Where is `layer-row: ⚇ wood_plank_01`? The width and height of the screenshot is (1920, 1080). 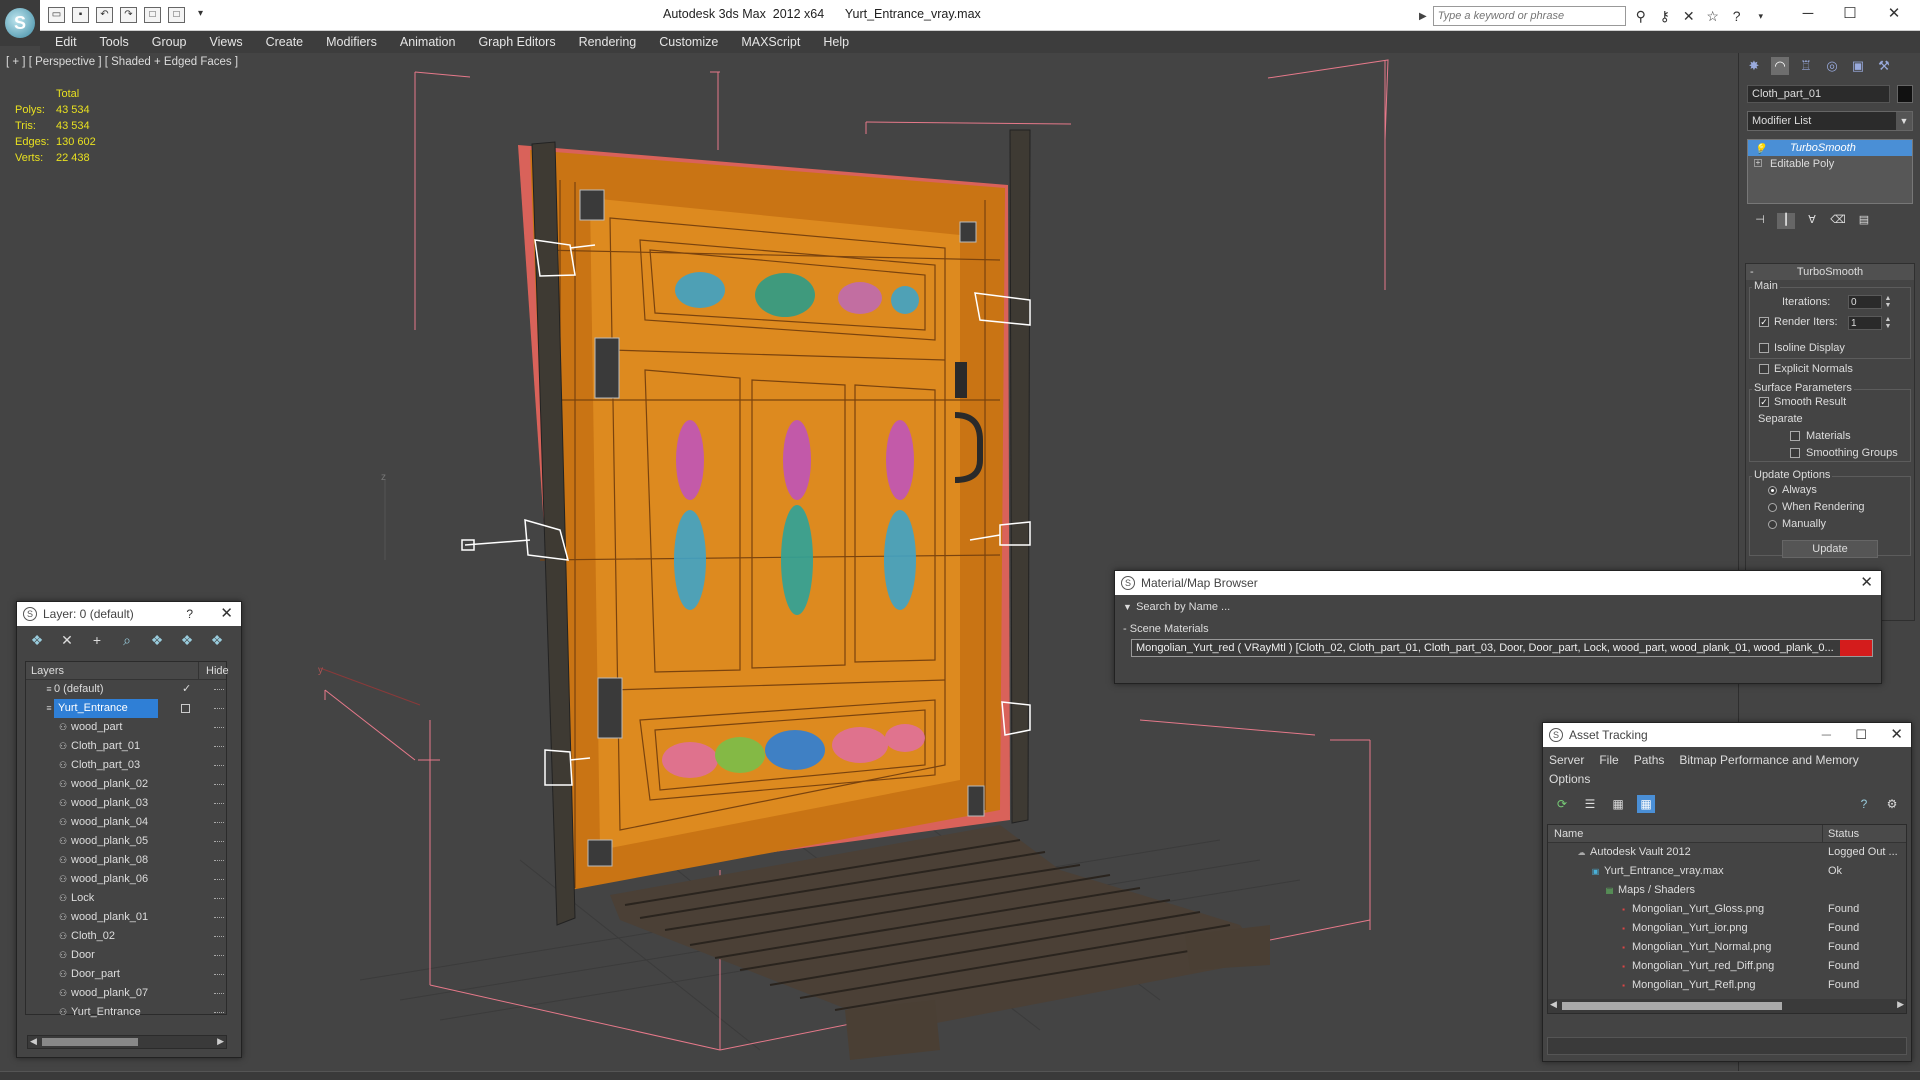
layer-row: ⚇ wood_plank_01 is located at coordinates (126, 917).